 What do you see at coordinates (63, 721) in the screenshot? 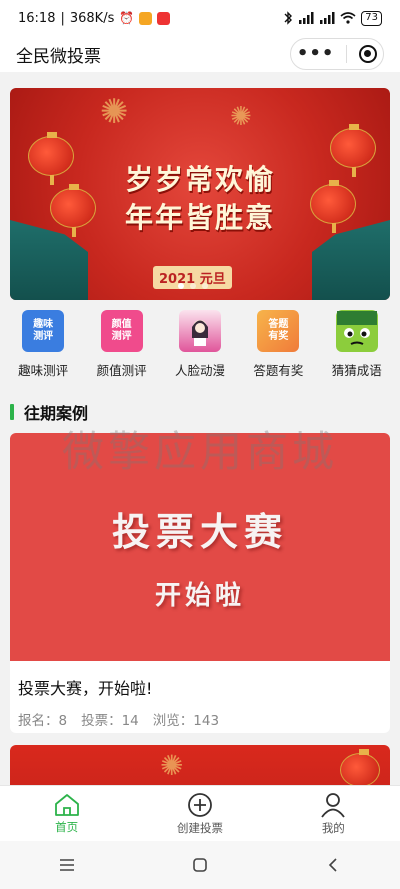
I see `signup-value: 8` at bounding box center [63, 721].